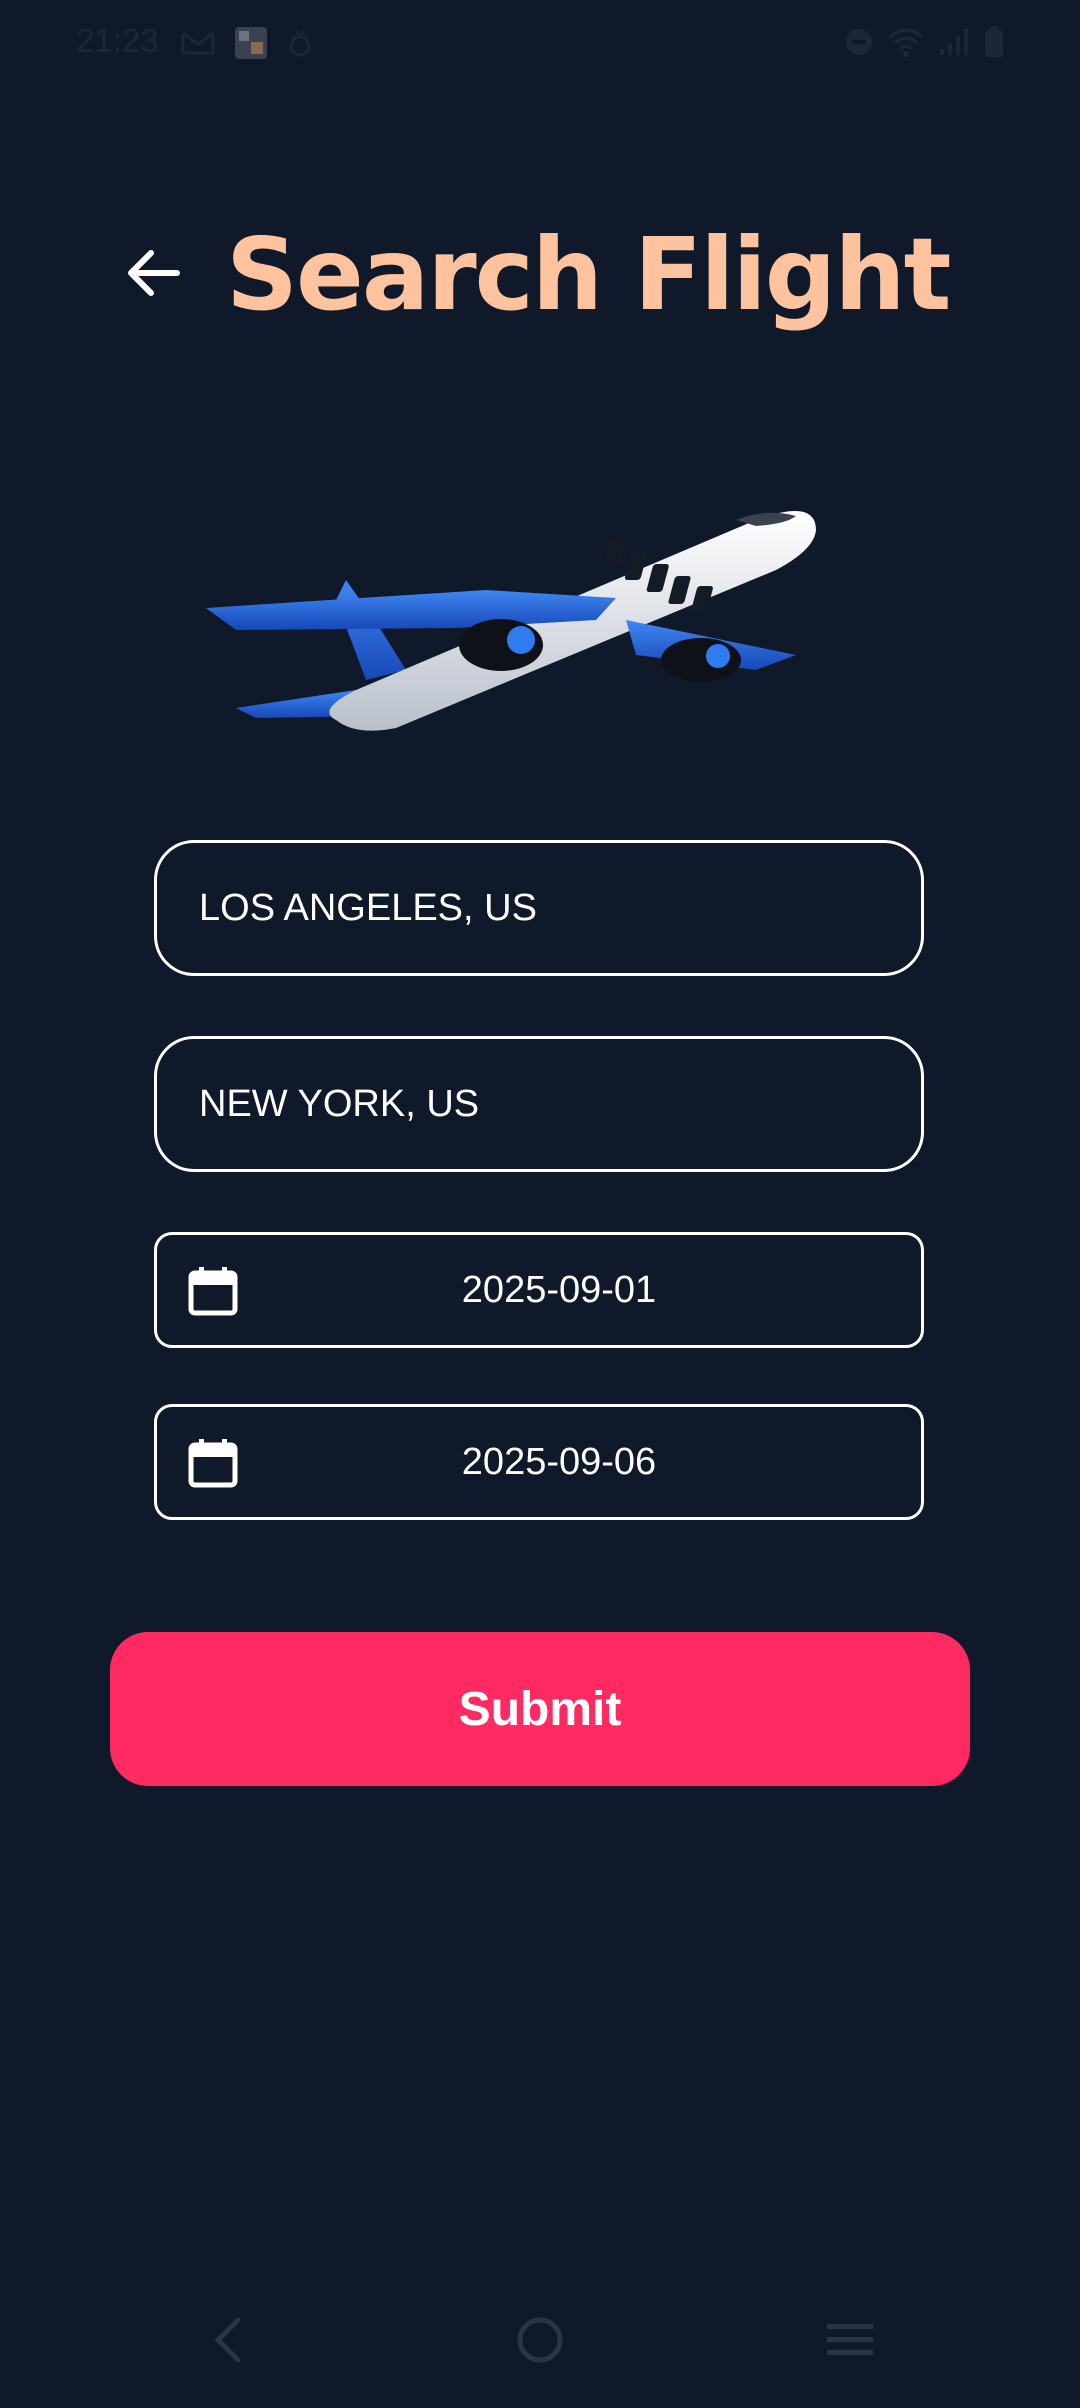 The height and width of the screenshot is (2408, 1080). Describe the element at coordinates (559, 1461) in the screenshot. I see `return-date-value: 2025-09-06` at that location.